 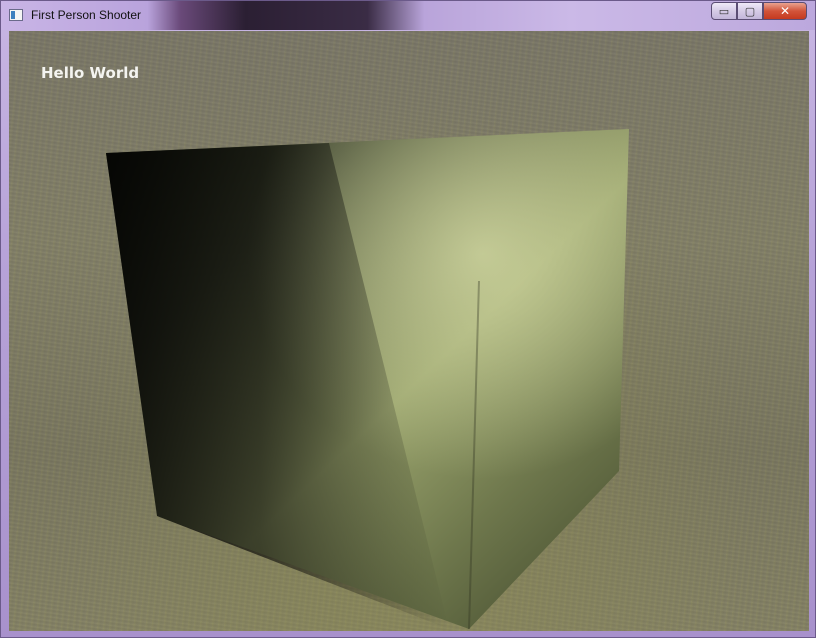 I want to click on hud-hello-text: Hello World, so click(x=90, y=73).